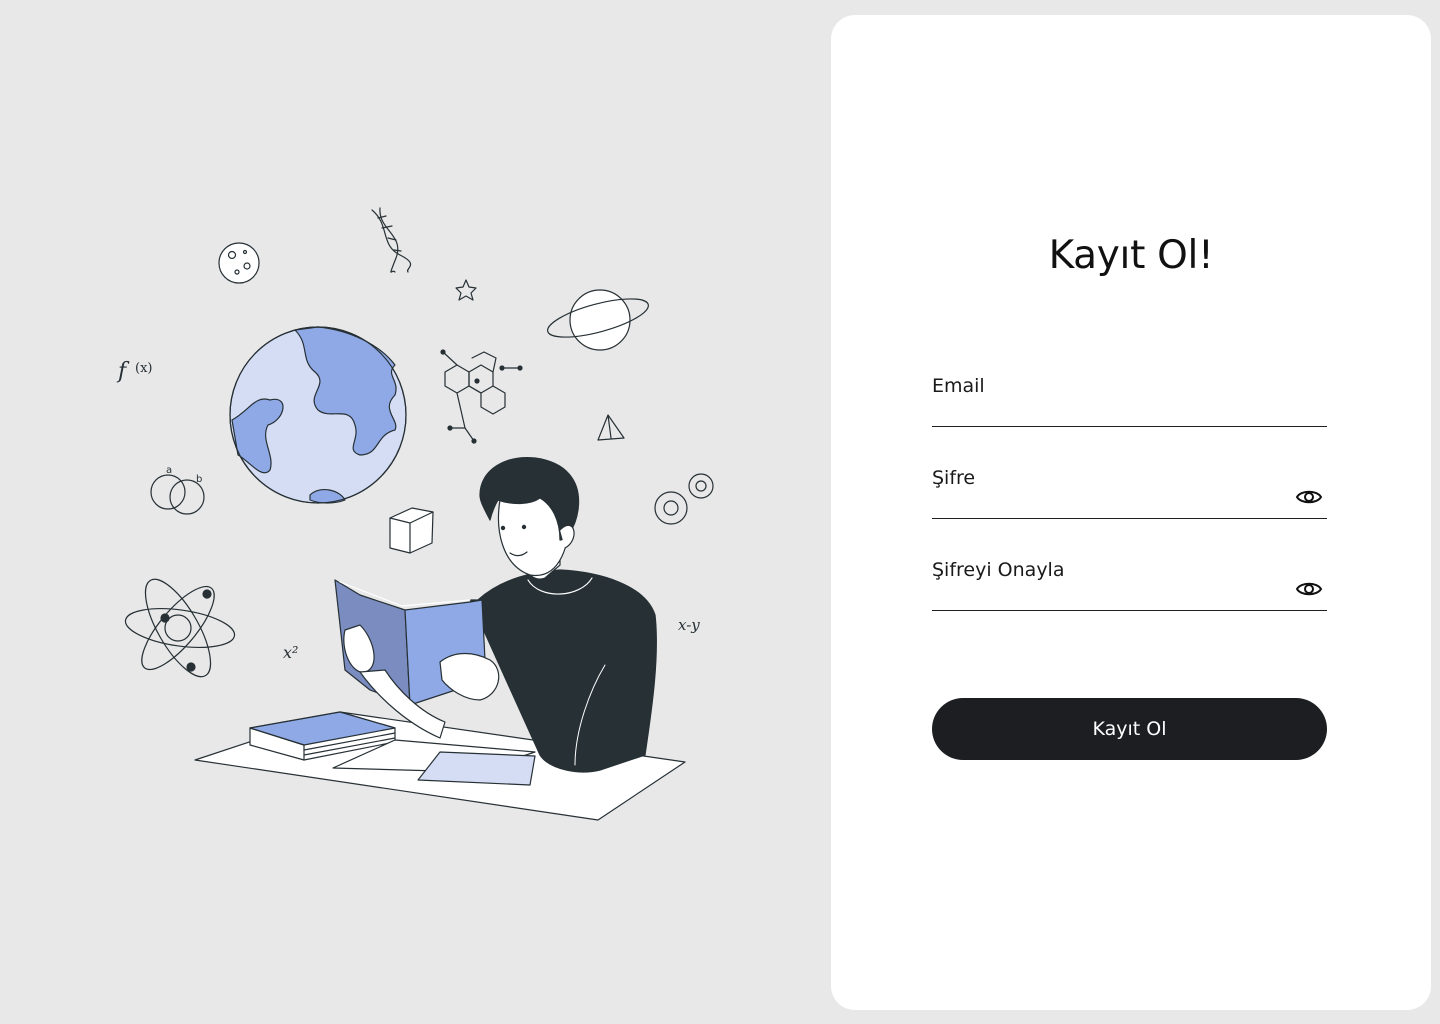 This screenshot has height=1024, width=1440. I want to click on confirm-password-field: Şifreyi Onayla, so click(1129, 585).